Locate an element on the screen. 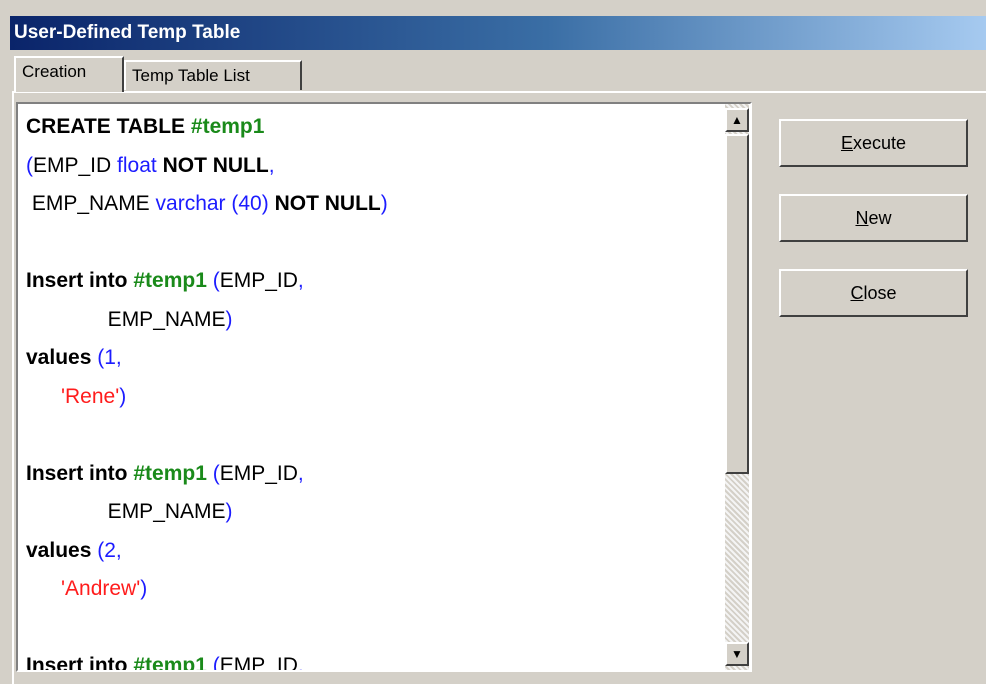  code-token: CREATE TABLE is located at coordinates (108, 126).